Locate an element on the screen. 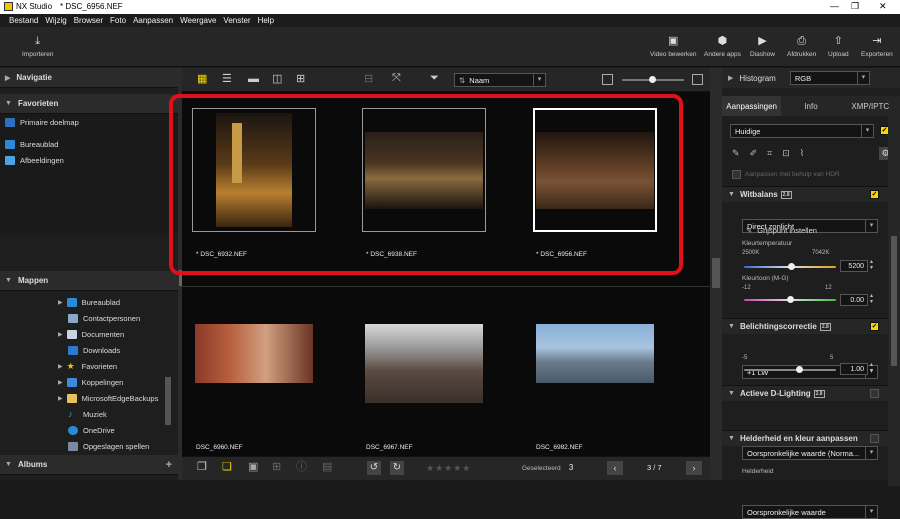 This screenshot has height=519, width=900. adl-header: ▼ Actieve D-Lighting 2.8 is located at coordinates (805, 393).